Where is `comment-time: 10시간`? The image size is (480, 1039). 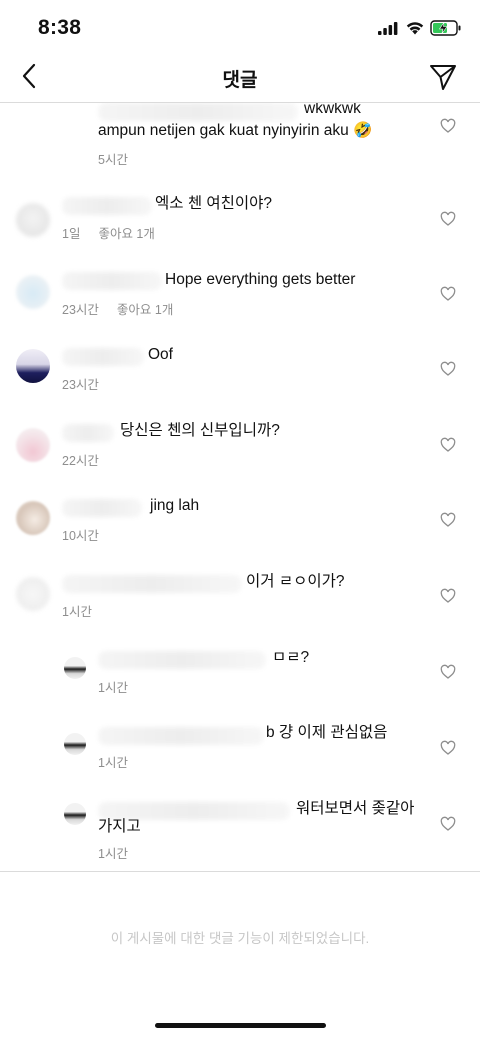 comment-time: 10시간 is located at coordinates (80, 536).